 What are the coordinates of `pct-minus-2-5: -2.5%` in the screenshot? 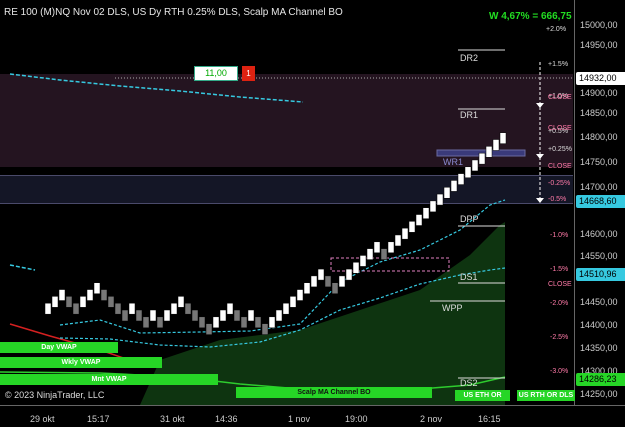 It's located at (559, 337).